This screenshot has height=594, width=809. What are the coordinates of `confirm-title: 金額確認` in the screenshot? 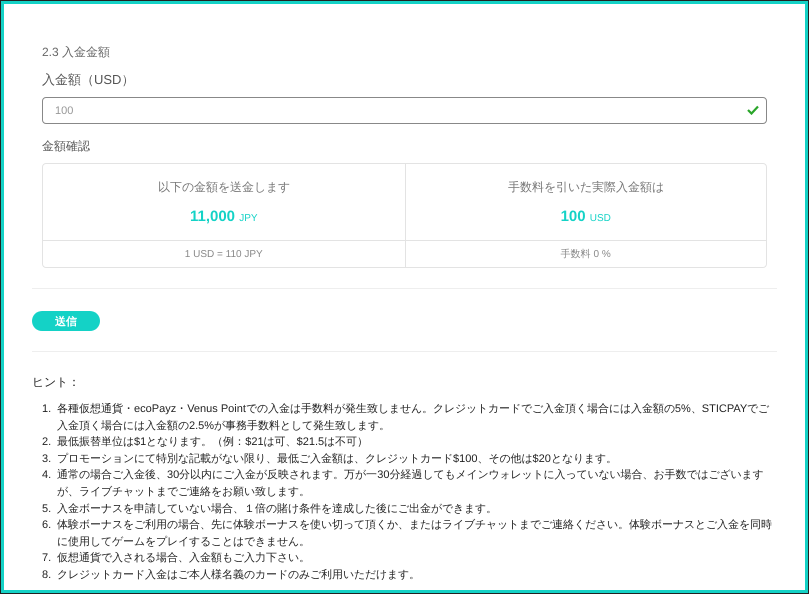 It's located at (66, 146).